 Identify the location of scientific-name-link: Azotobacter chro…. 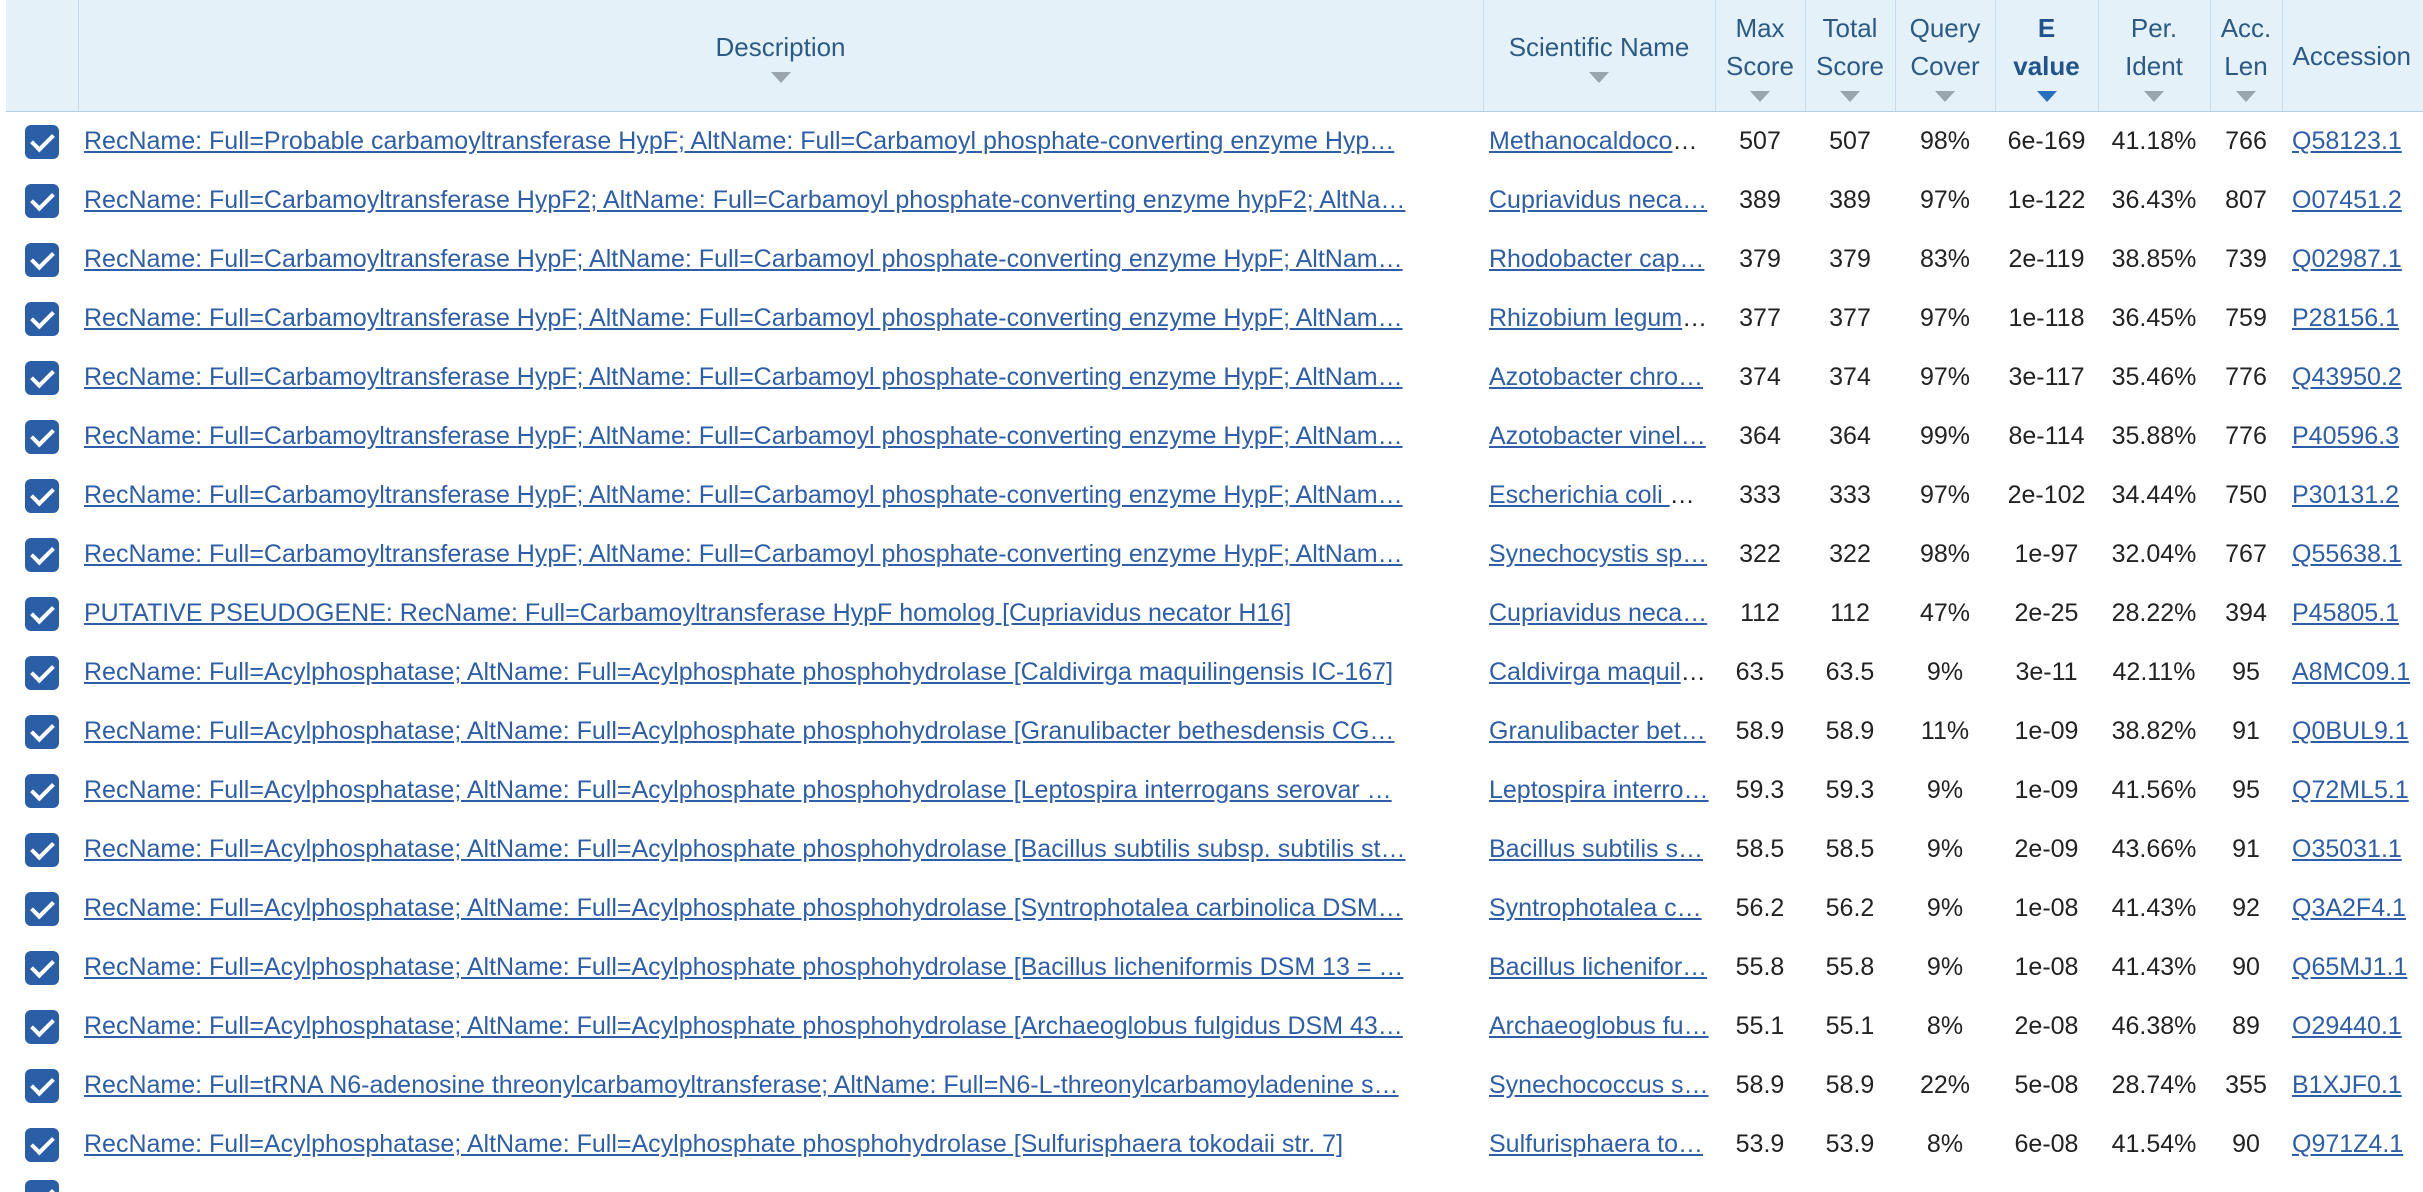
(1596, 377).